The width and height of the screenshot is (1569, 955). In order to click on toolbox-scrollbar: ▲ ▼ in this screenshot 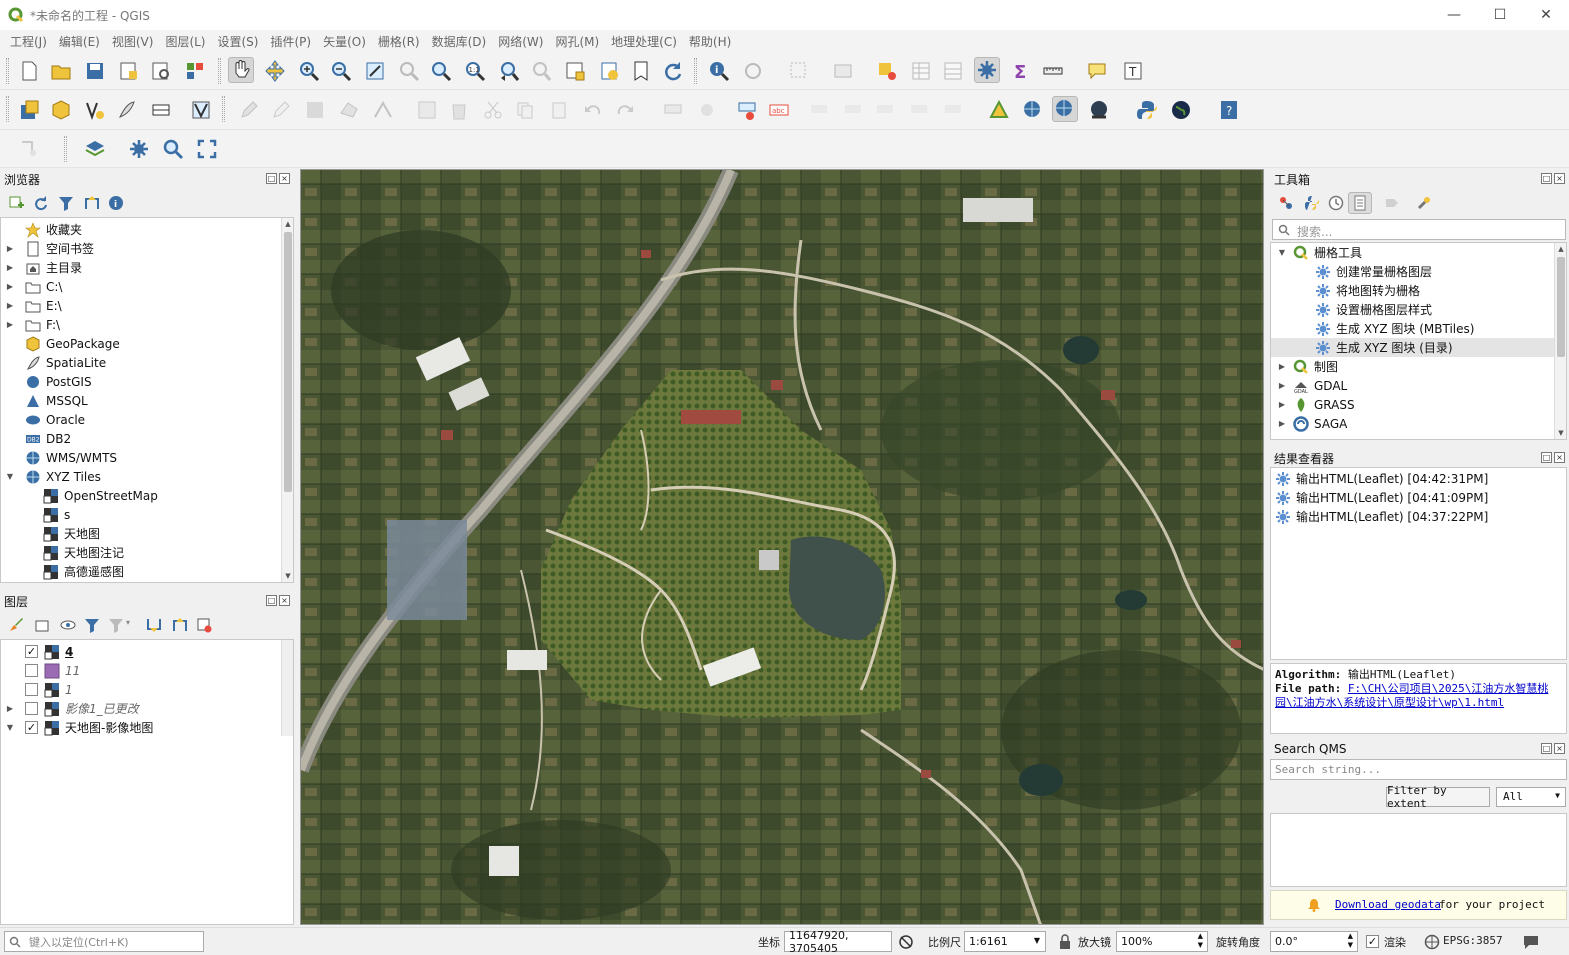, I will do `click(1560, 341)`.